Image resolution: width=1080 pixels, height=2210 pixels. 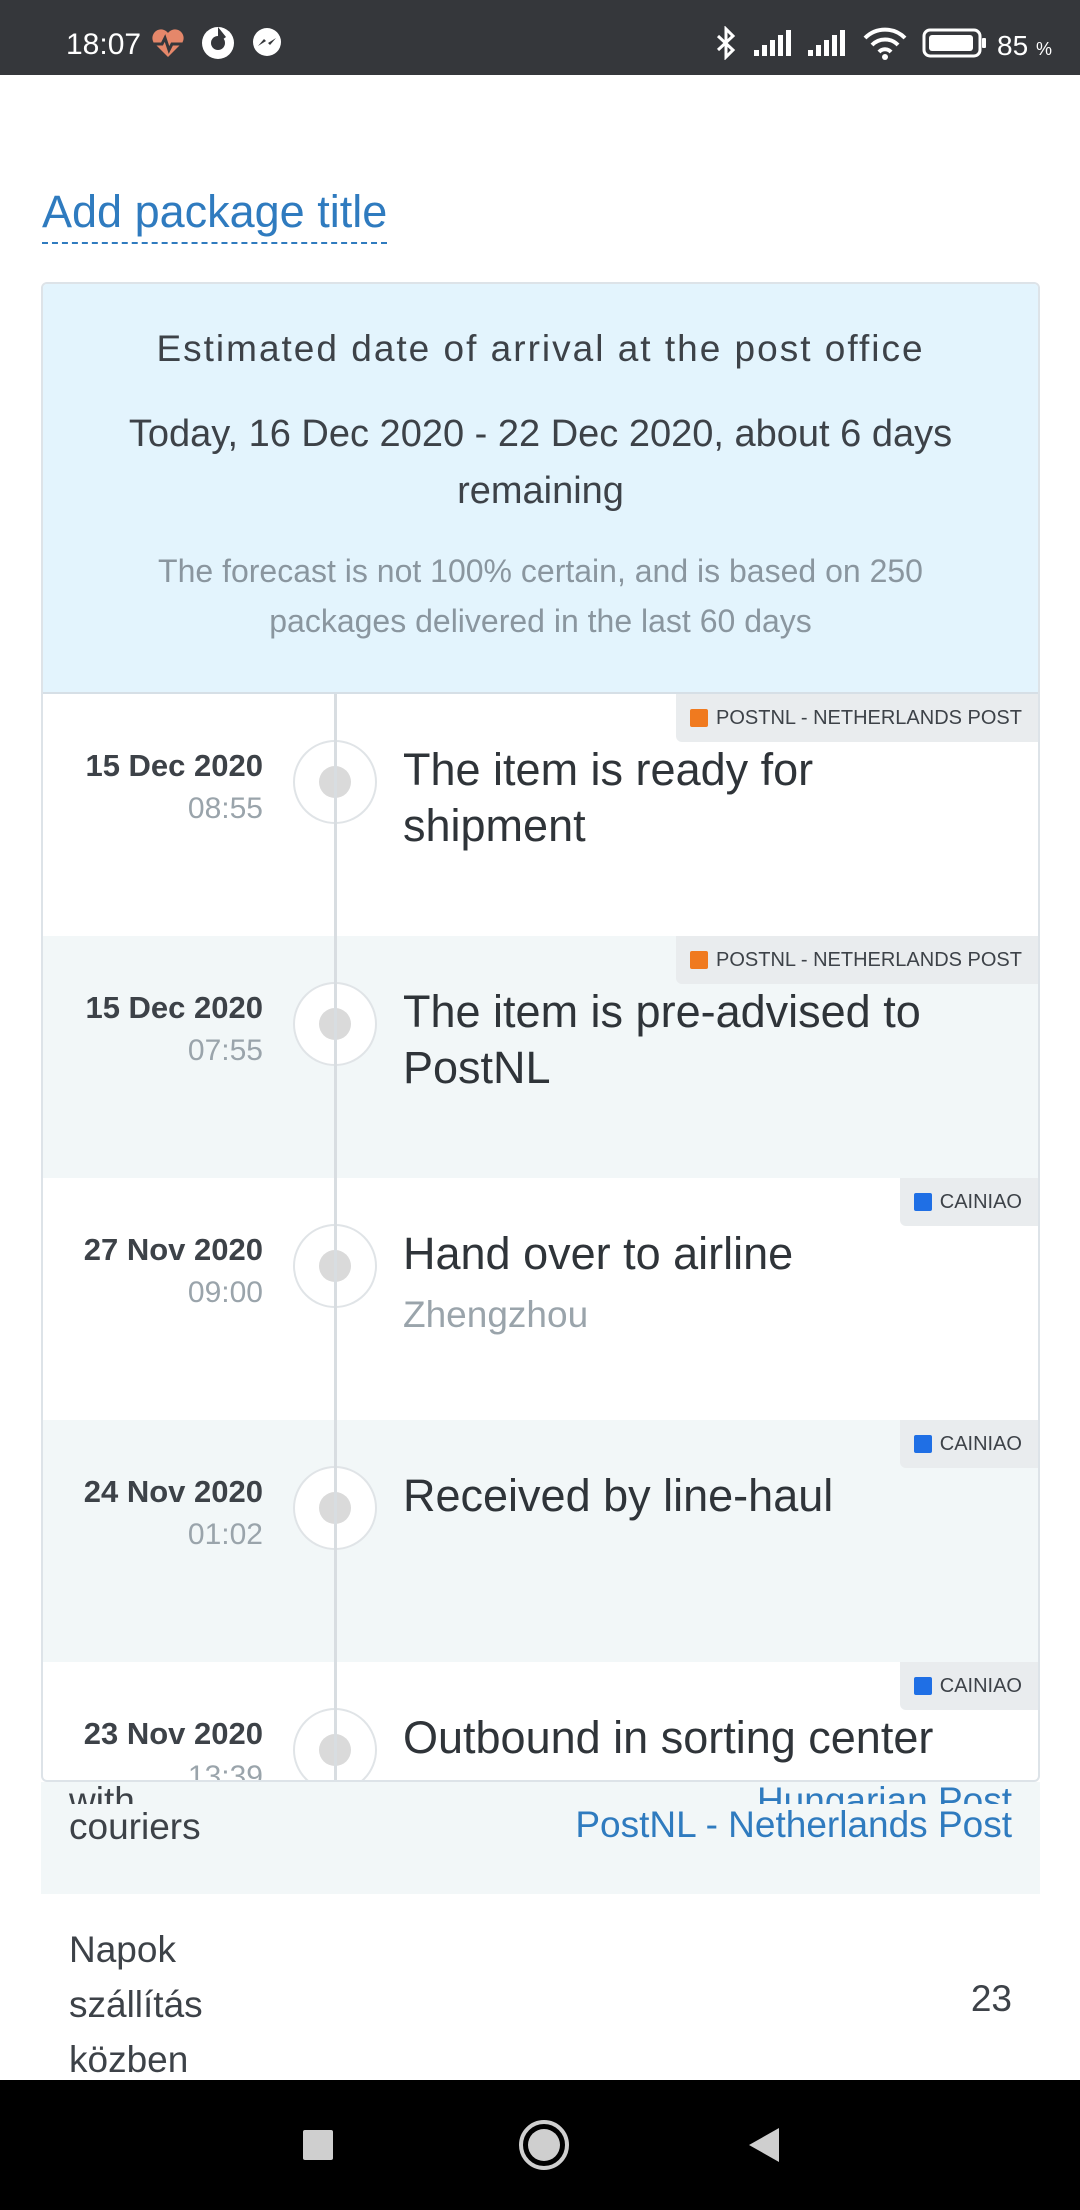 I want to click on back-triangle-icon, so click(x=764, y=2145).